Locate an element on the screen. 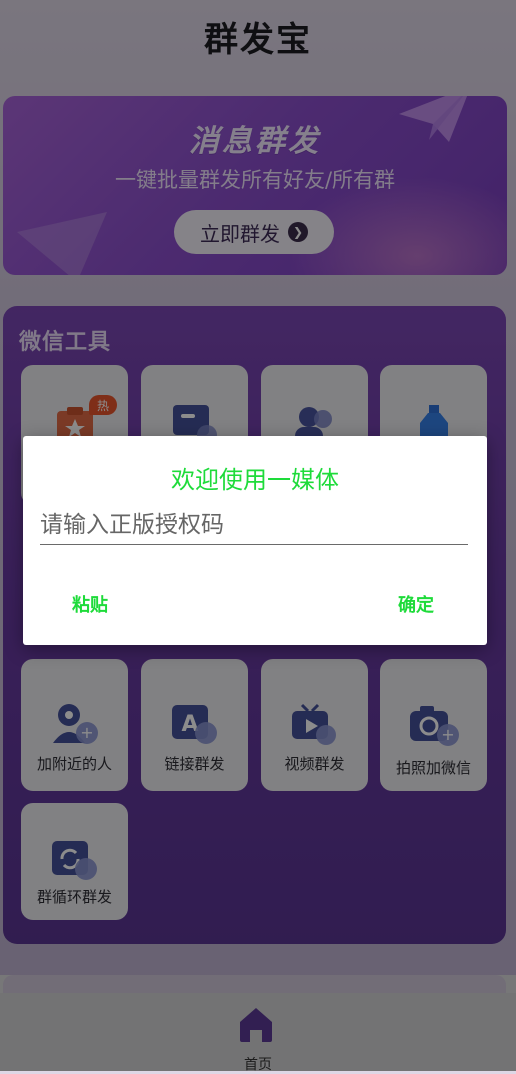 Image resolution: width=516 pixels, height=1074 pixels. confirm-button: 确定 is located at coordinates (416, 604).